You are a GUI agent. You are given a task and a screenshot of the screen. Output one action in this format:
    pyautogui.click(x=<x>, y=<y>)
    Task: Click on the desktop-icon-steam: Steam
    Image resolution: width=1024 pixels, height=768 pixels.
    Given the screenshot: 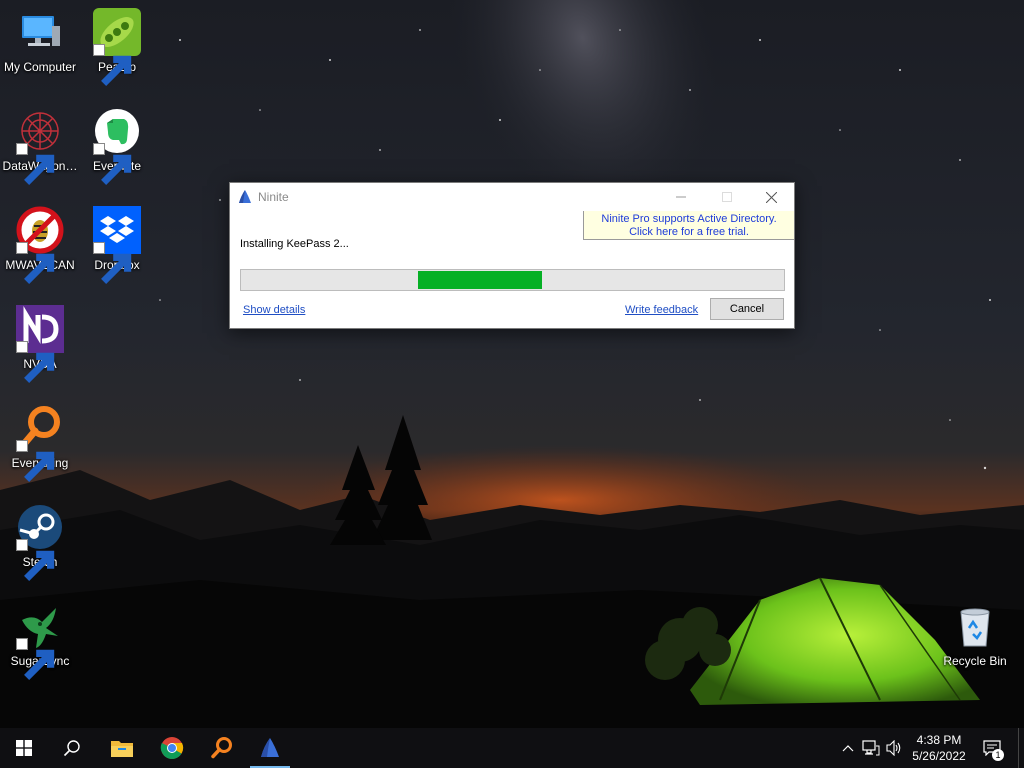 What is the action you would take?
    pyautogui.click(x=40, y=542)
    